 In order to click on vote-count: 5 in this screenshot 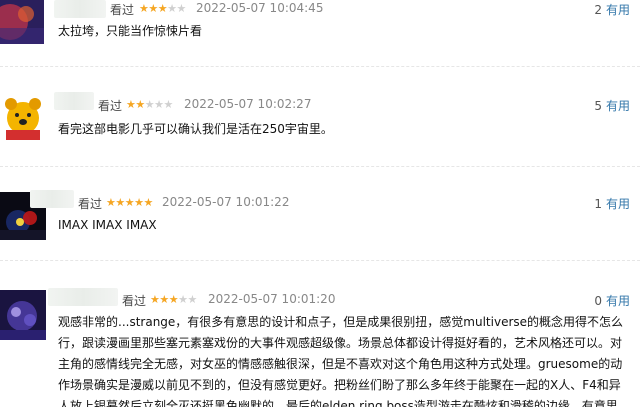, I will do `click(598, 106)`.